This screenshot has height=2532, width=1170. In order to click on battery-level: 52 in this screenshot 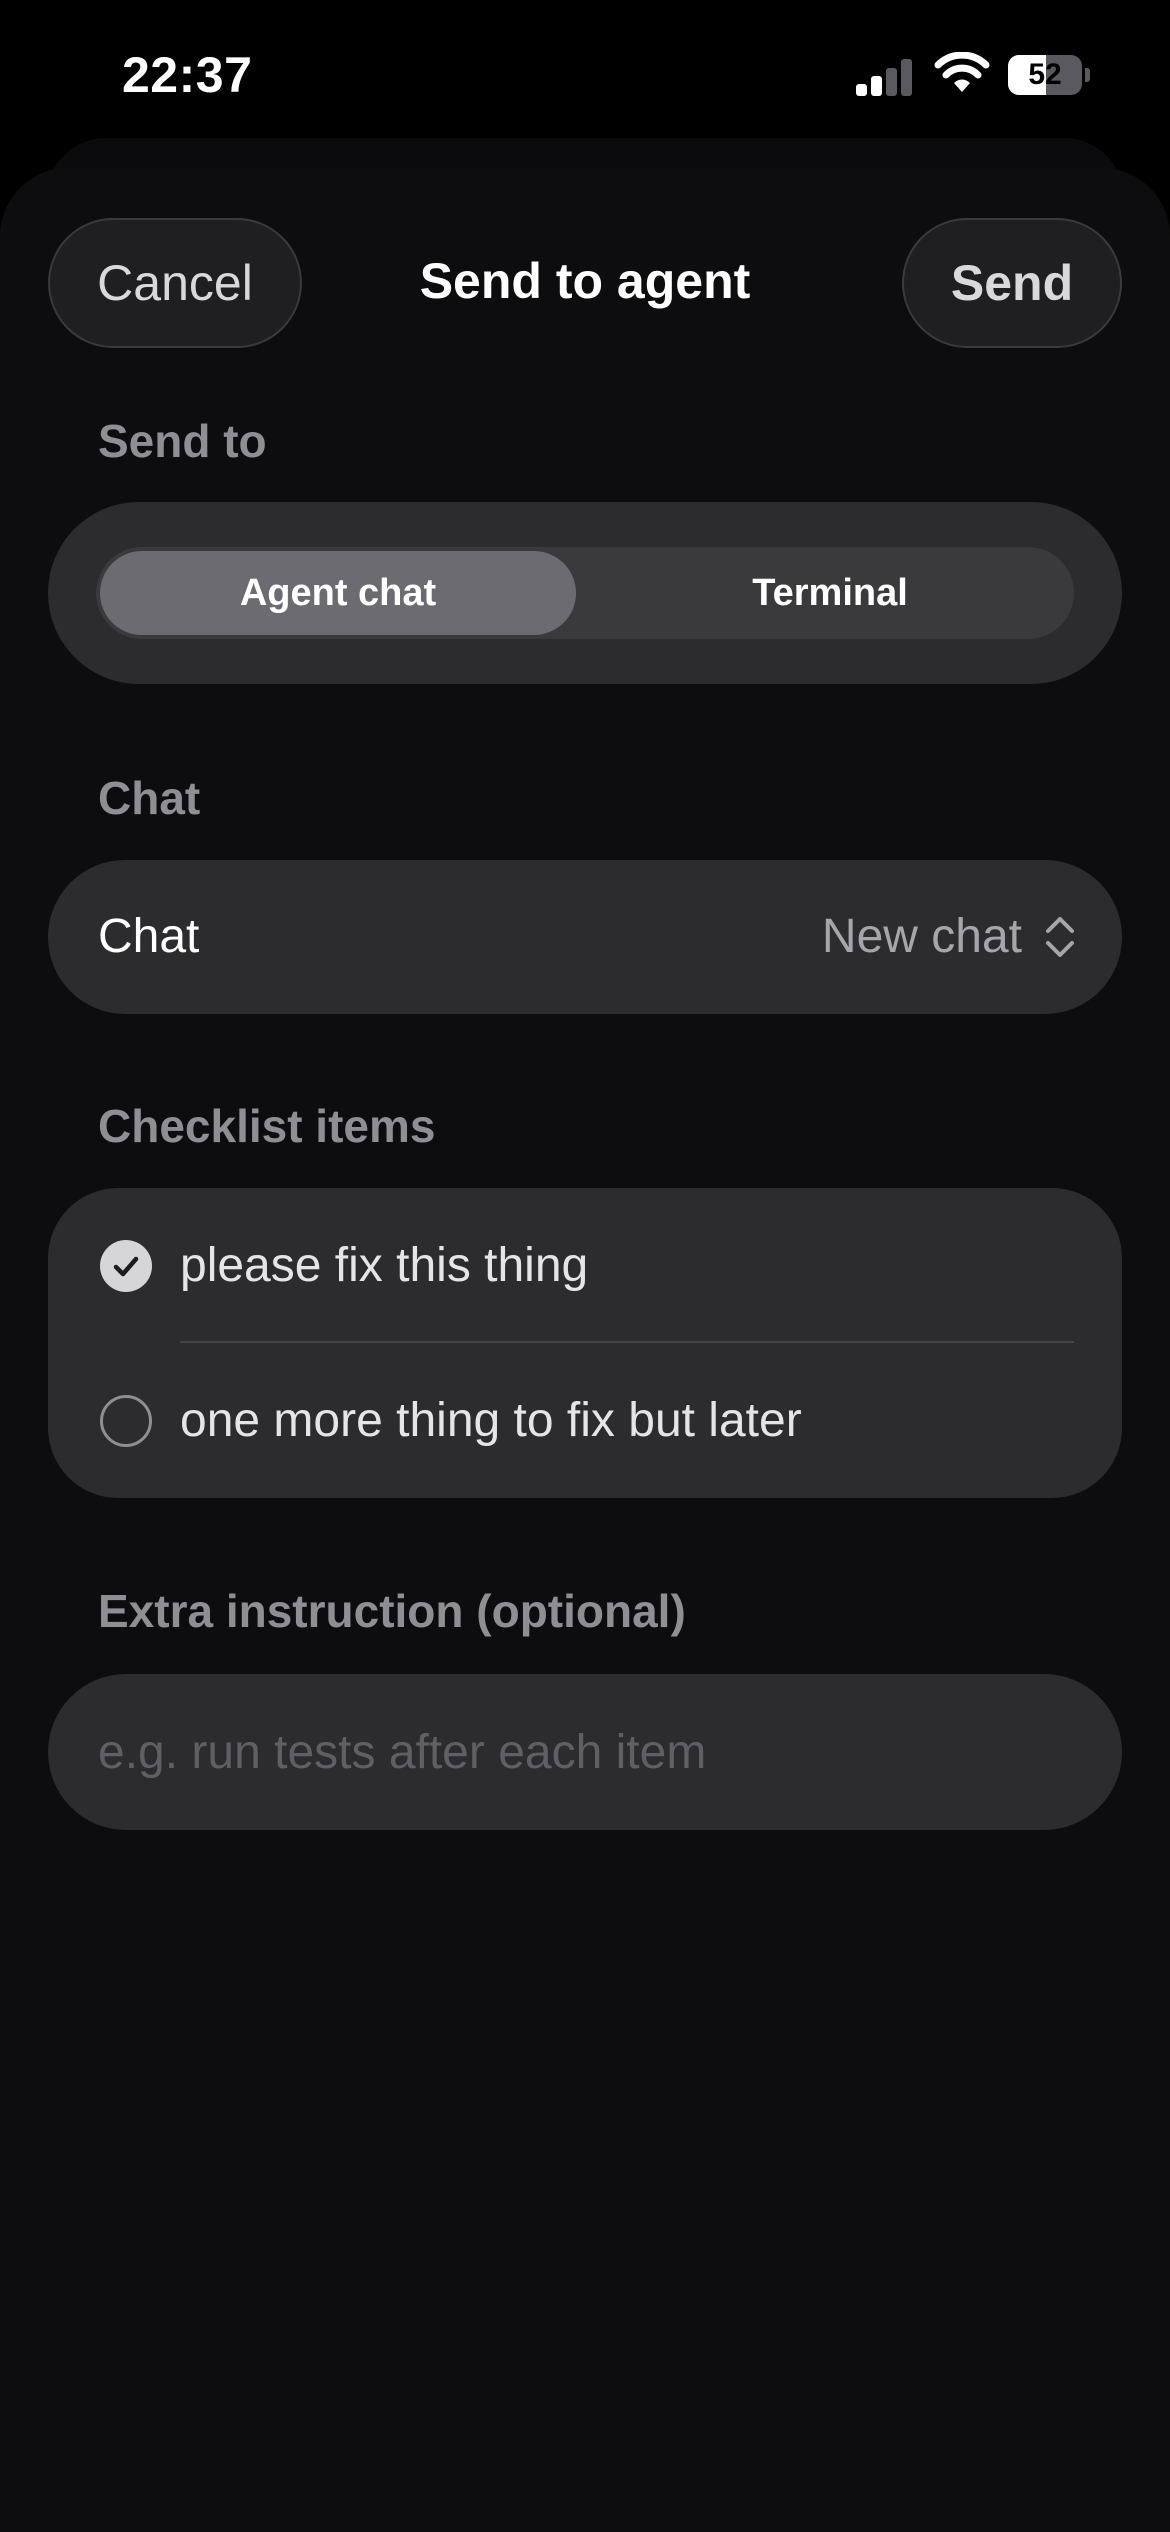, I will do `click(1045, 74)`.